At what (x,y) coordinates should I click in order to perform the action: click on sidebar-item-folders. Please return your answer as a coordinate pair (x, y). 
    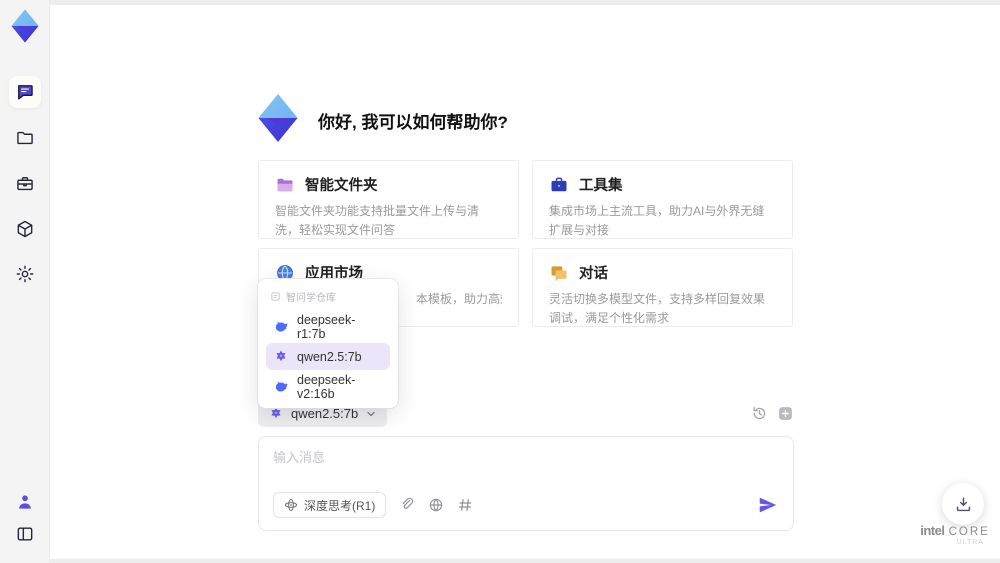
    Looking at the image, I should click on (25, 138).